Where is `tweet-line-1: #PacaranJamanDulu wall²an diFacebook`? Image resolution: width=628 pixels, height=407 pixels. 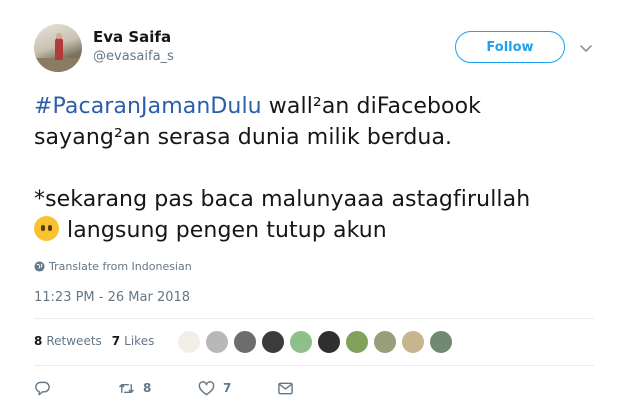 tweet-line-1: #PacaranJamanDulu wall²an diFacebook is located at coordinates (314, 106).